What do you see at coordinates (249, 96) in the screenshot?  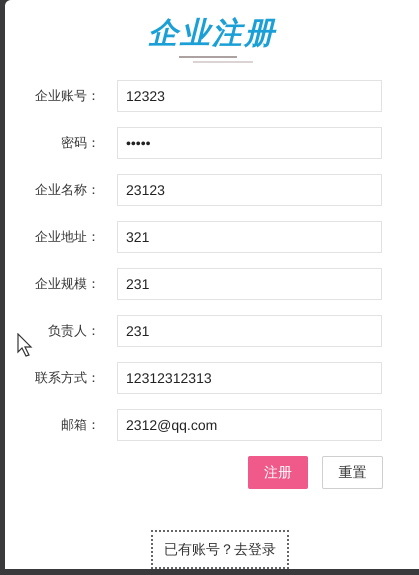 I see `input-field: 12323` at bounding box center [249, 96].